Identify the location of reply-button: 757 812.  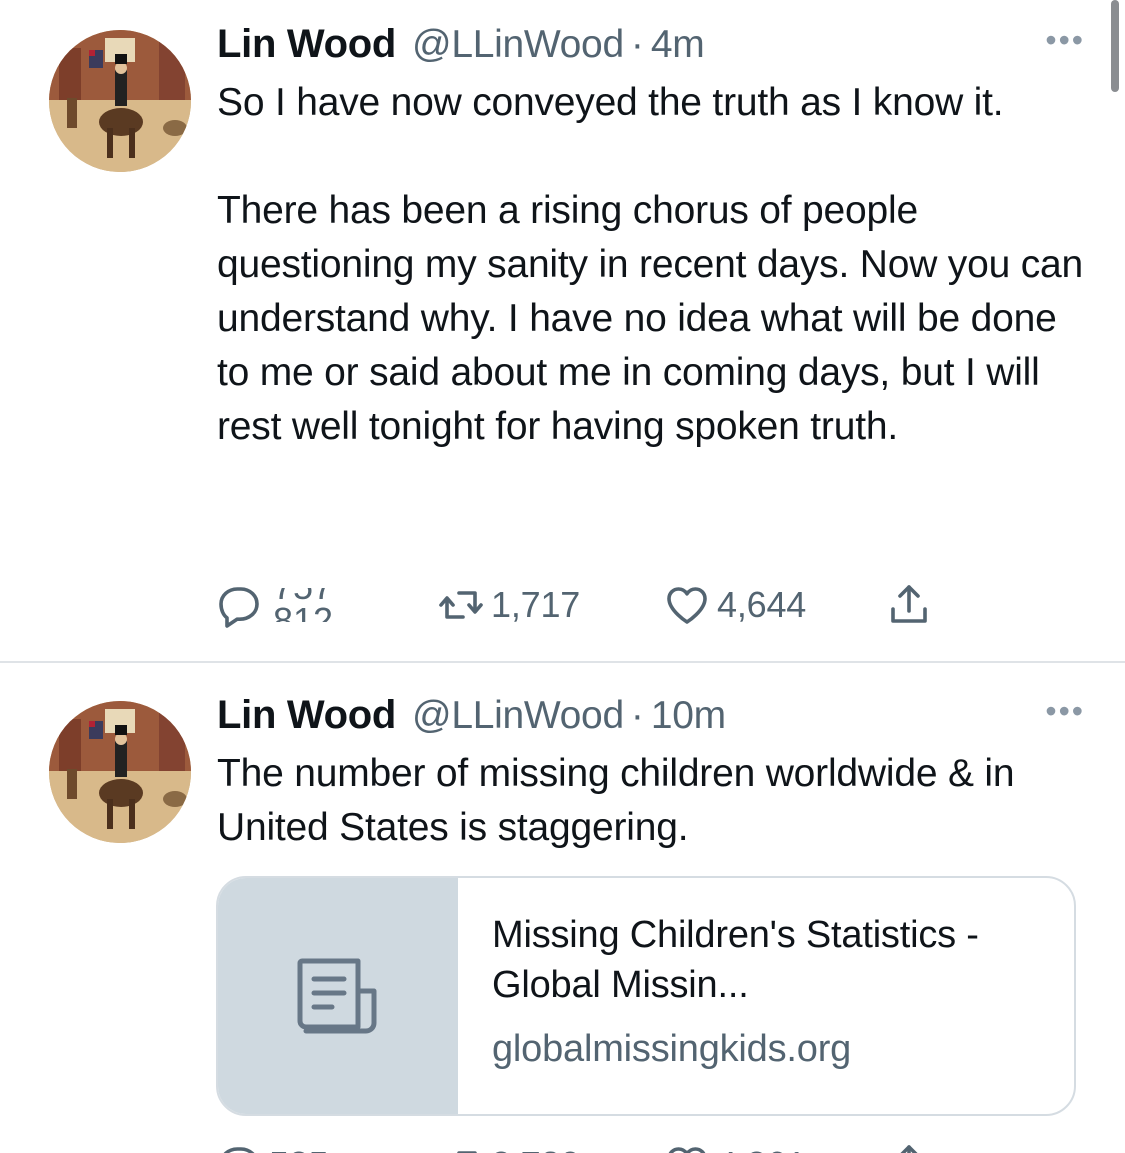
(274, 605).